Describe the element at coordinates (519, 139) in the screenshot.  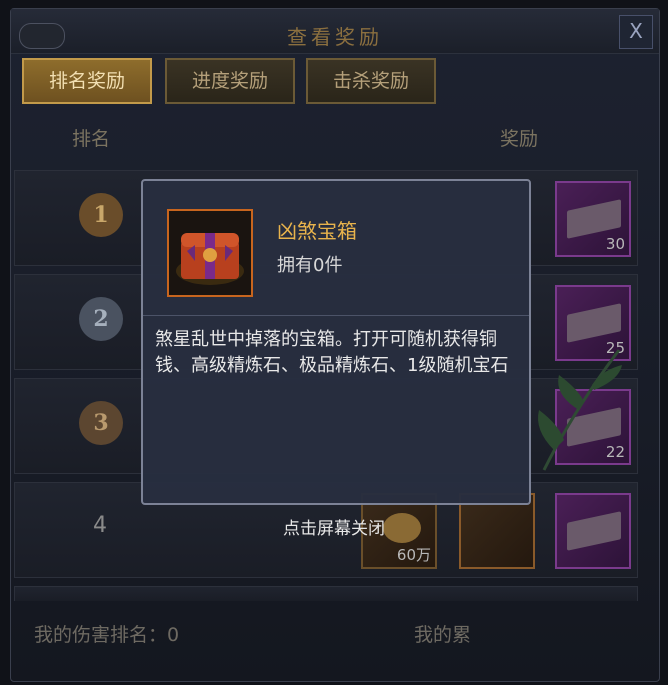
I see `header-reward: 奖励` at that location.